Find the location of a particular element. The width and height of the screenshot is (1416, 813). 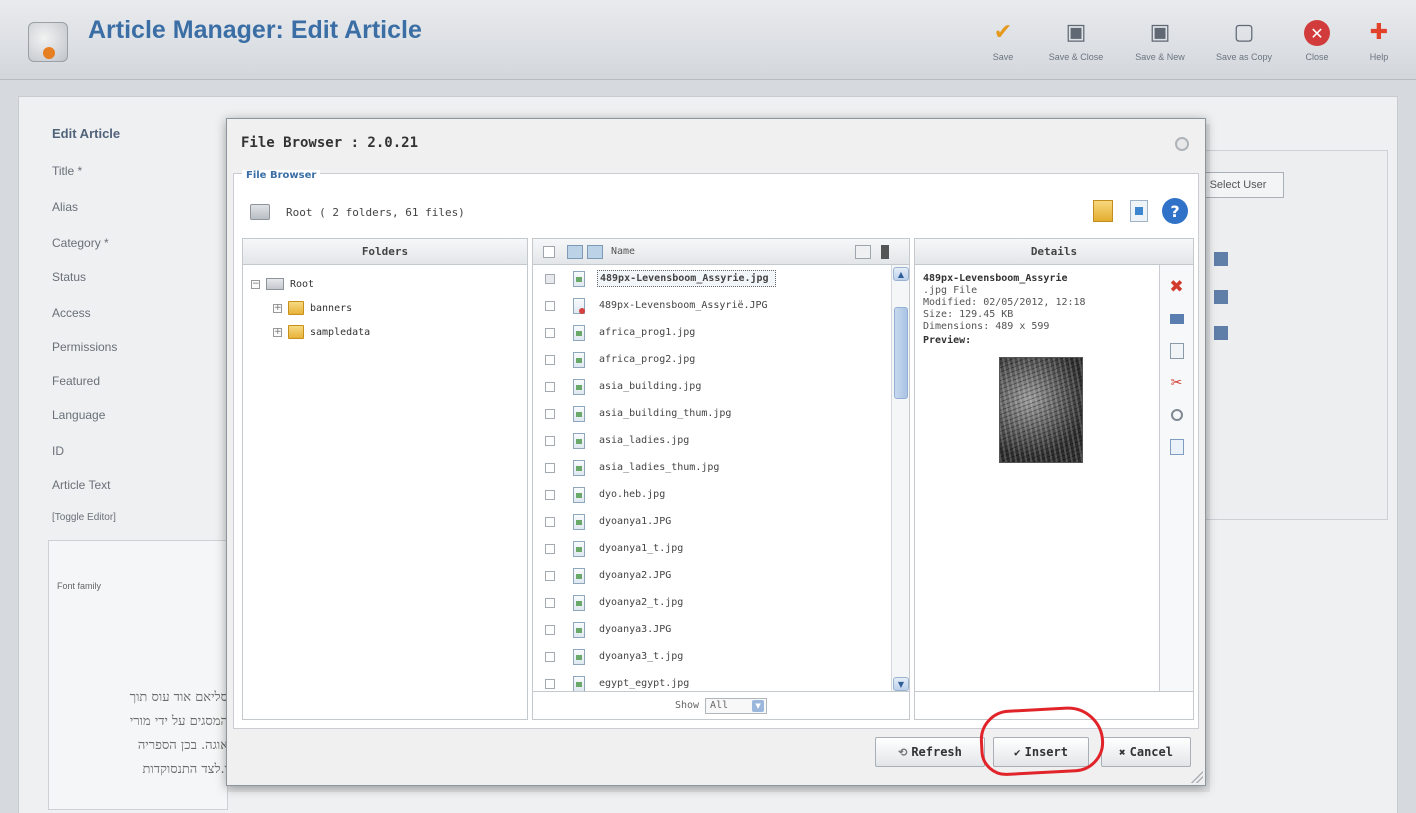

save-copy-button: ▢ Save as Copy is located at coordinates (1244, 37).